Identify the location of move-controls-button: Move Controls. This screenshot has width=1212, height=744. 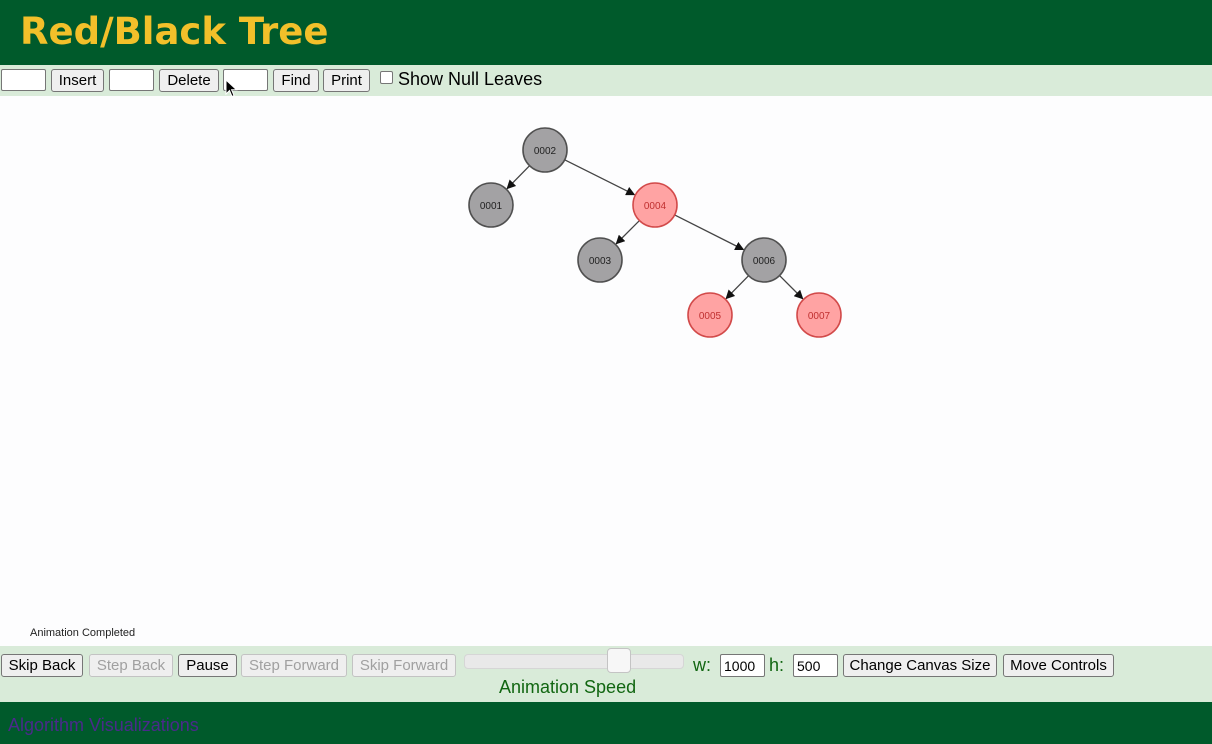
(1058, 665).